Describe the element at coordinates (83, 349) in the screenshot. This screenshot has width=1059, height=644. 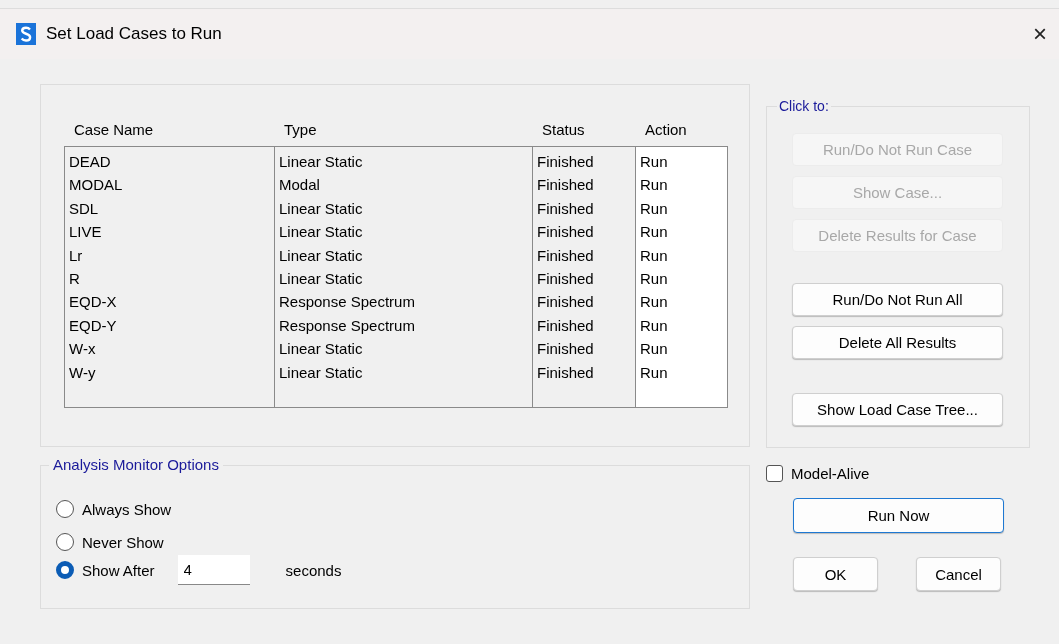
I see `table-cell-text: W-x` at that location.